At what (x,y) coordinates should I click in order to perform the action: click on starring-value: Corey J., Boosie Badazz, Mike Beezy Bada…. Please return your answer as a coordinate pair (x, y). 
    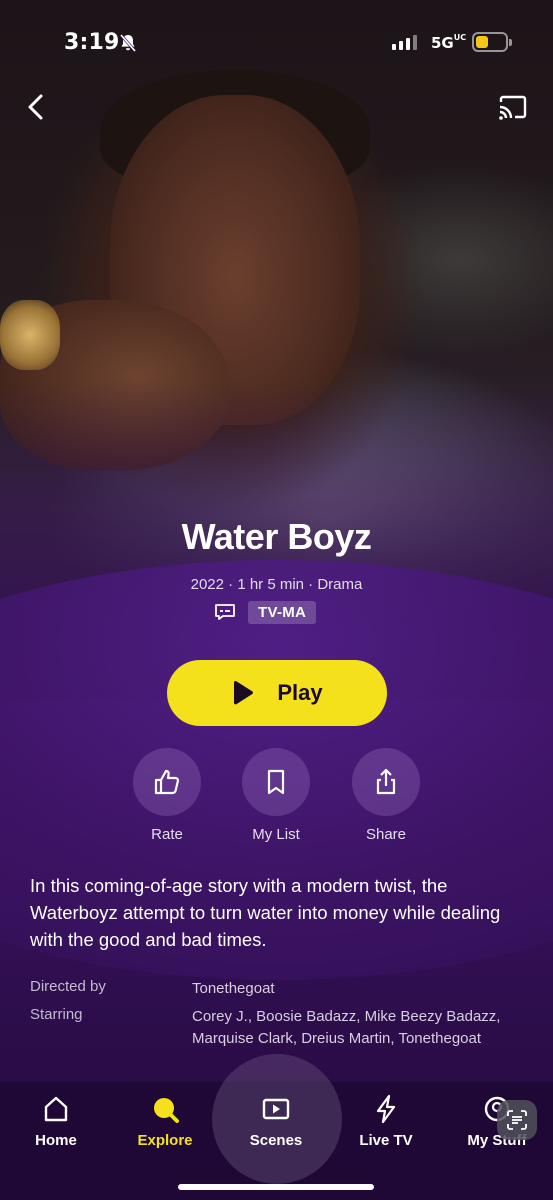
    Looking at the image, I should click on (346, 1027).